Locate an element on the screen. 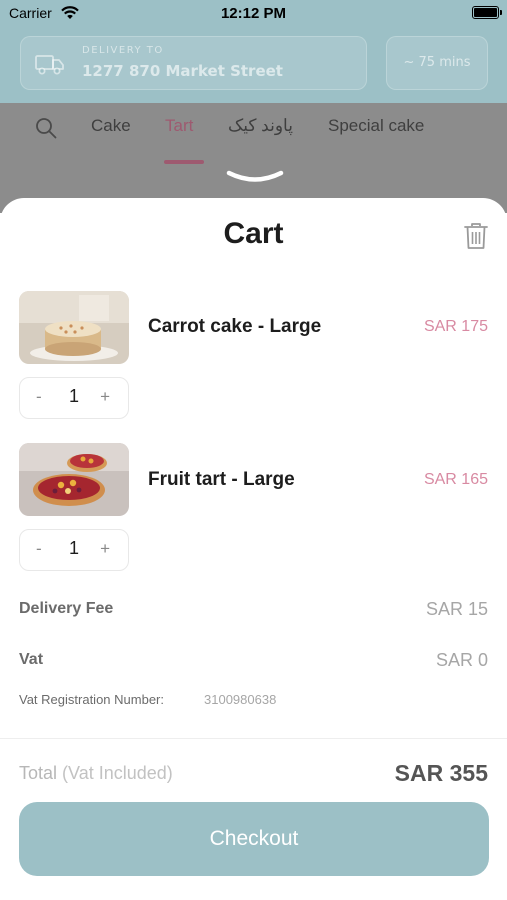 The height and width of the screenshot is (900, 507). total-label-text: Total is located at coordinates (38, 773).